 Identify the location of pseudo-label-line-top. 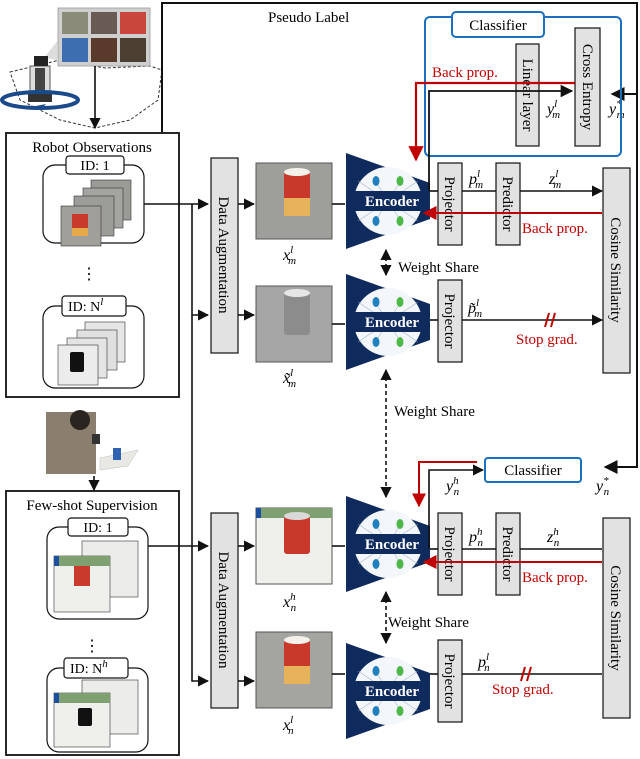
(399, 67).